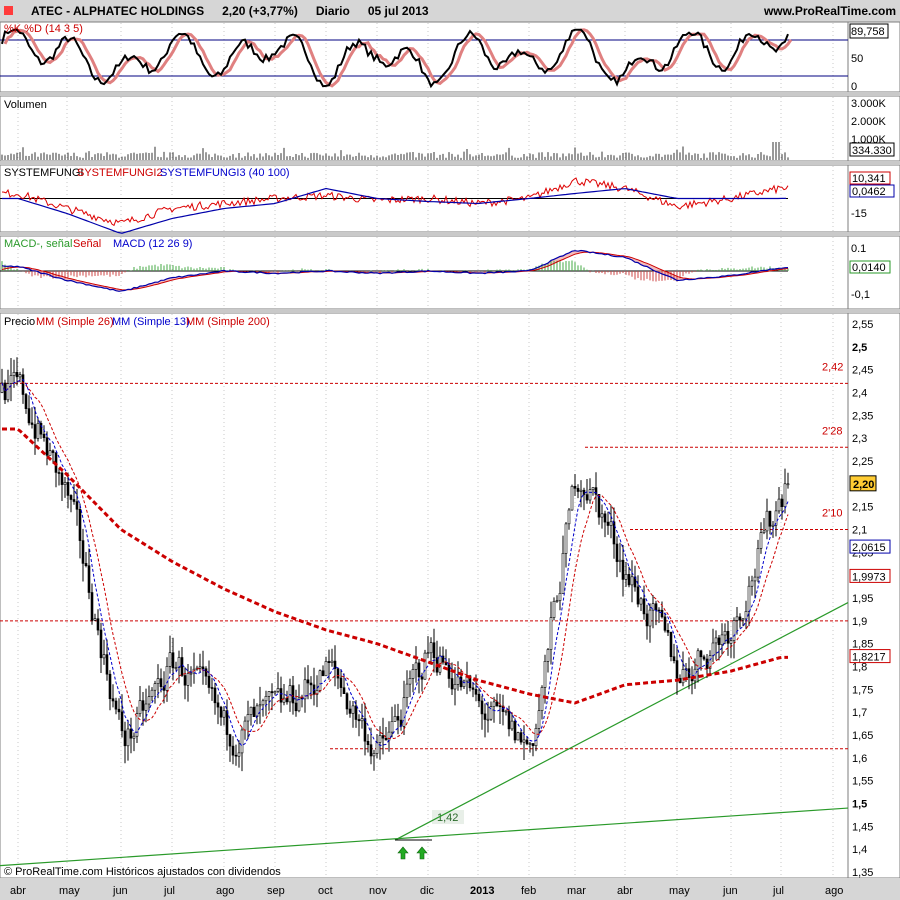 The image size is (900, 900). Describe the element at coordinates (450, 128) in the screenshot. I see `panel-volume` at that location.